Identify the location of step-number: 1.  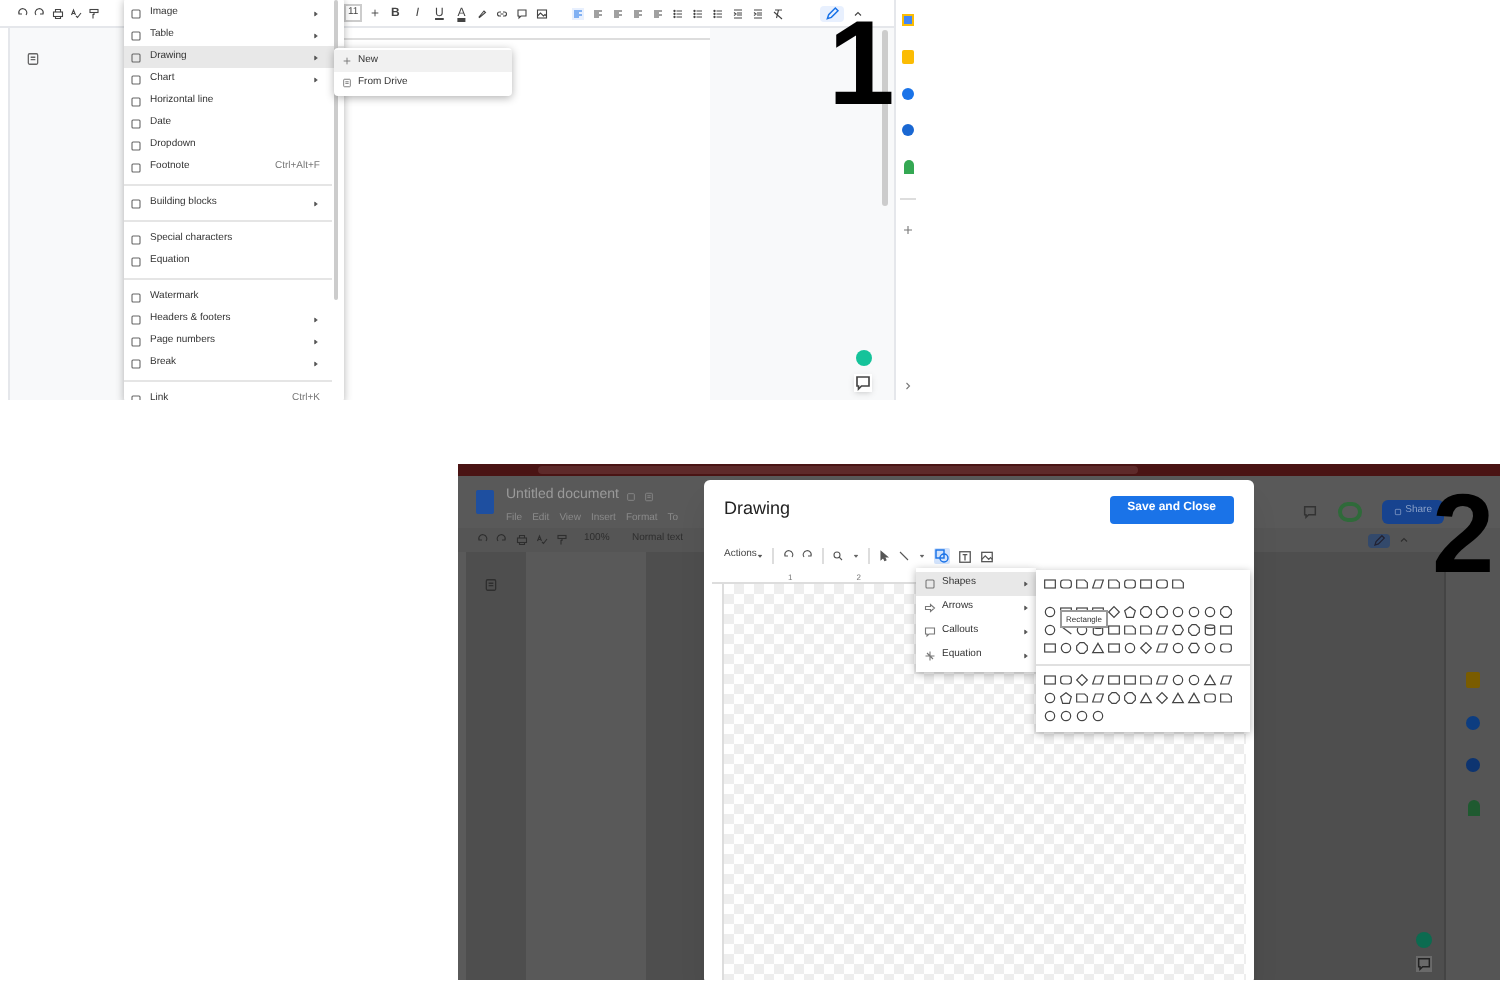
(861, 64).